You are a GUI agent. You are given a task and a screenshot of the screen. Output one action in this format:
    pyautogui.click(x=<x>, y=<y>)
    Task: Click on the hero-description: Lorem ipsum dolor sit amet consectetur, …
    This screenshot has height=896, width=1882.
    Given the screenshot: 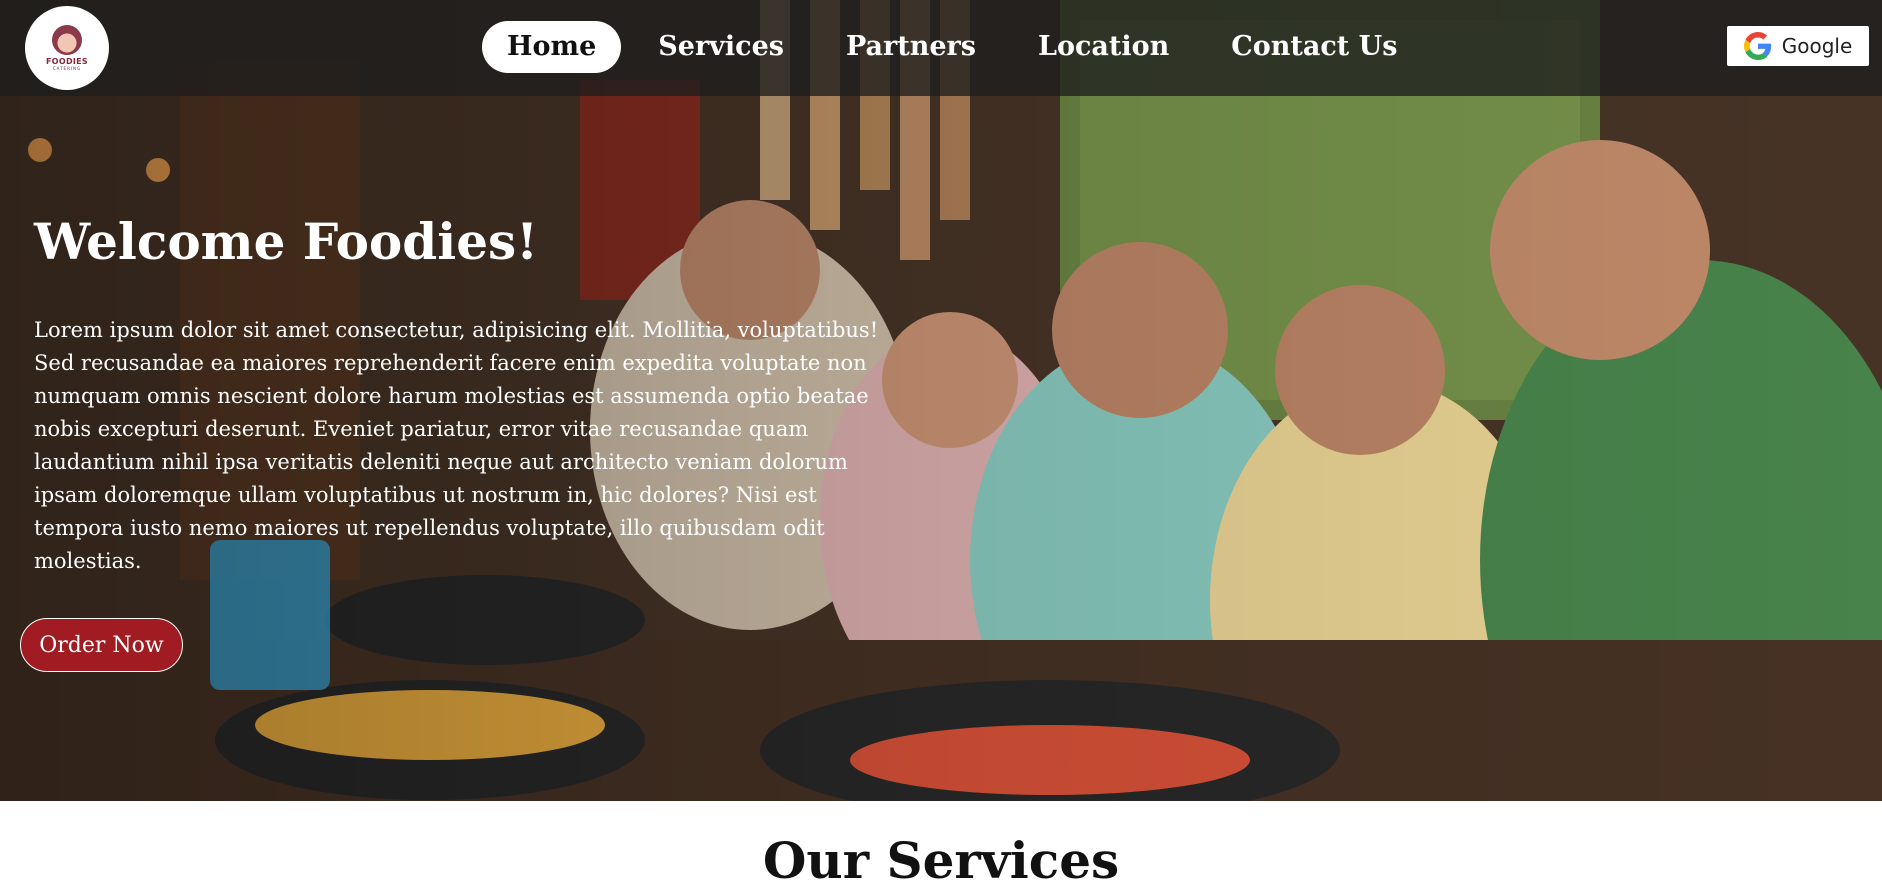 What is the action you would take?
    pyautogui.click(x=456, y=445)
    